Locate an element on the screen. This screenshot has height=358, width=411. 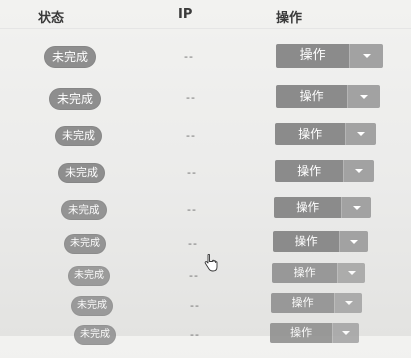
header-divider is located at coordinates (205, 28).